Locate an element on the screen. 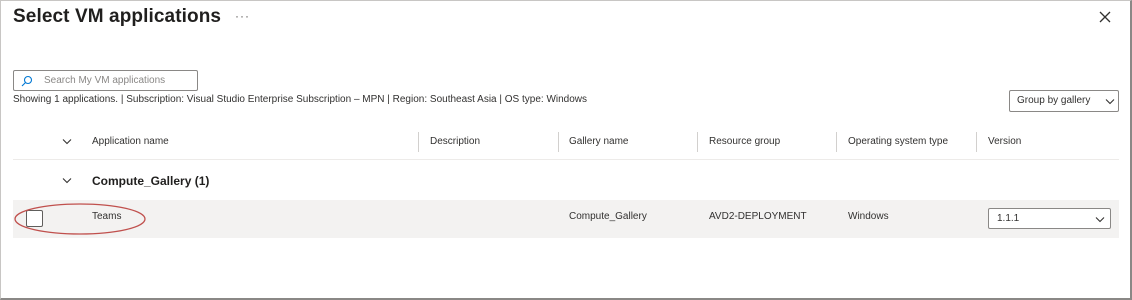 Image resolution: width=1132 pixels, height=300 pixels. panel-title: Select VM applications is located at coordinates (117, 16).